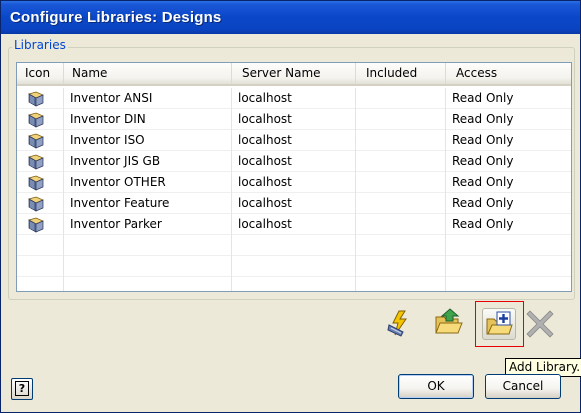  I want to click on table-row: Inventor ISO localhost Read Only, so click(294, 140).